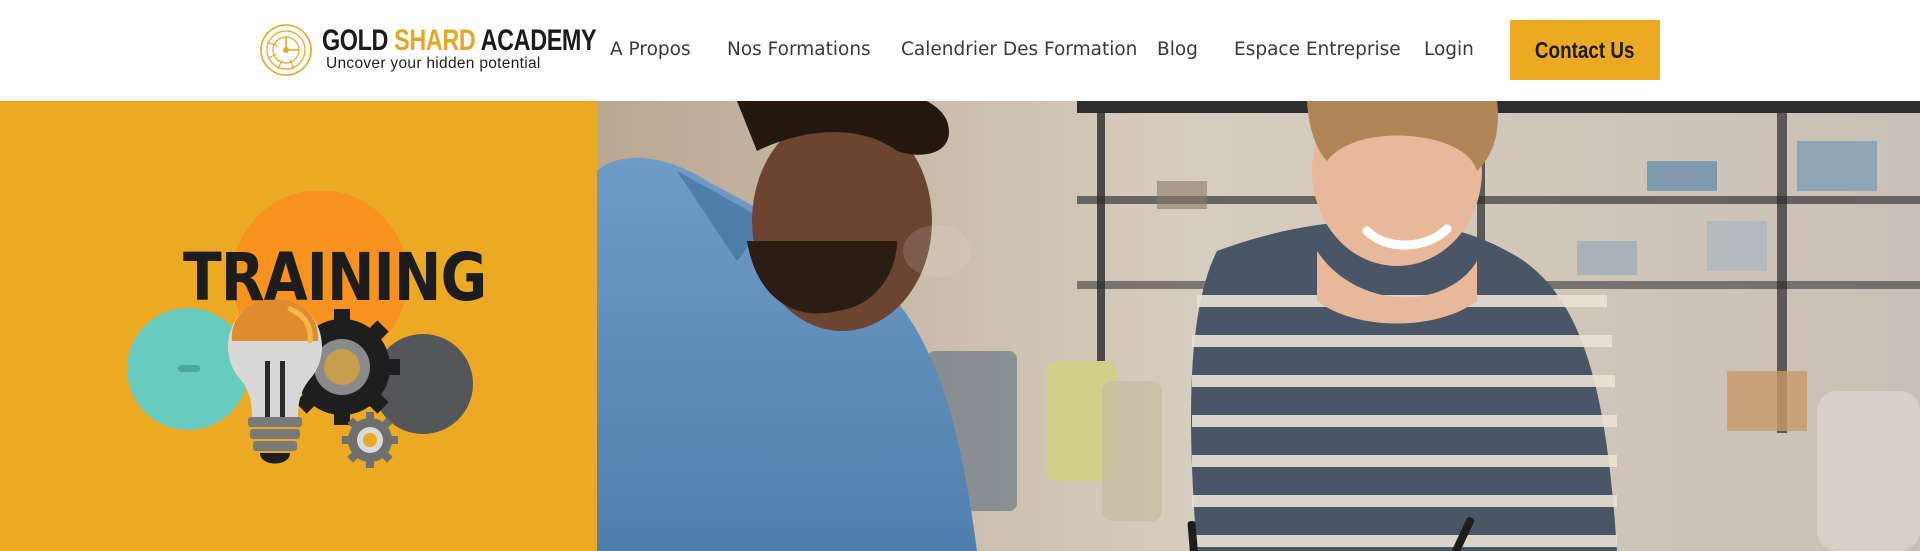 This screenshot has height=551, width=1920. What do you see at coordinates (435, 40) in the screenshot?
I see `logo-word-shard: SHARD` at bounding box center [435, 40].